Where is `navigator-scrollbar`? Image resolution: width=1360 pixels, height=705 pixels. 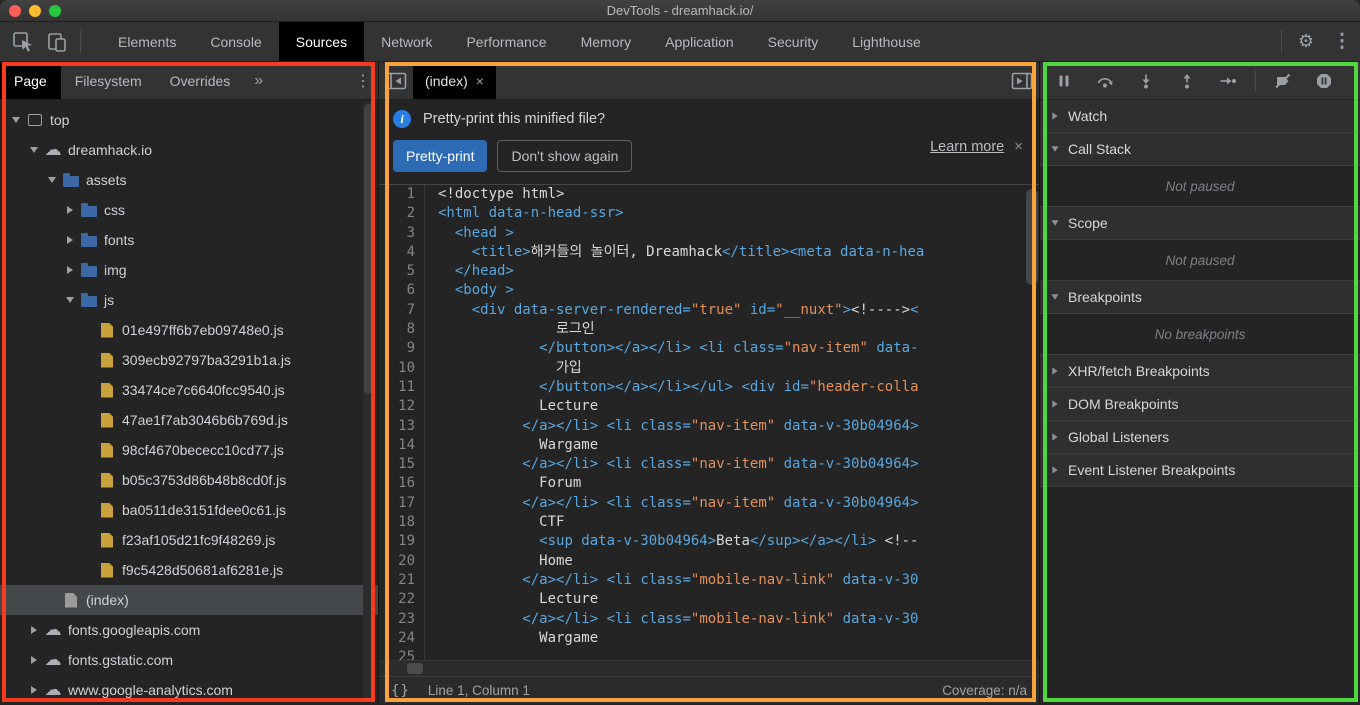
navigator-scrollbar is located at coordinates (369, 401).